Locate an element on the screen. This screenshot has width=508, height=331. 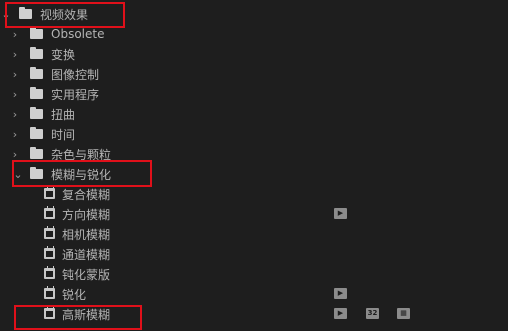
tree-item-directional-blur: 方向模糊 ▶ is located at coordinates (254, 214).